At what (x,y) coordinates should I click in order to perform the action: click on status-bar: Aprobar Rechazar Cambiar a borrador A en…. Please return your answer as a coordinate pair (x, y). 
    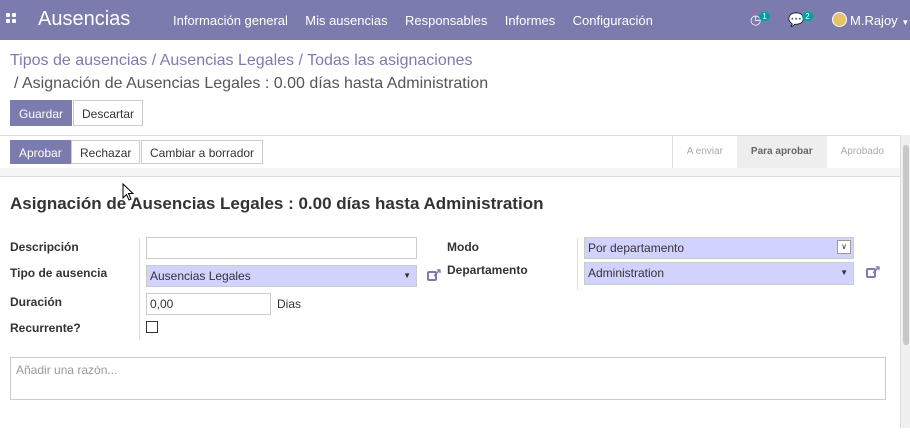
    Looking at the image, I should click on (450, 152).